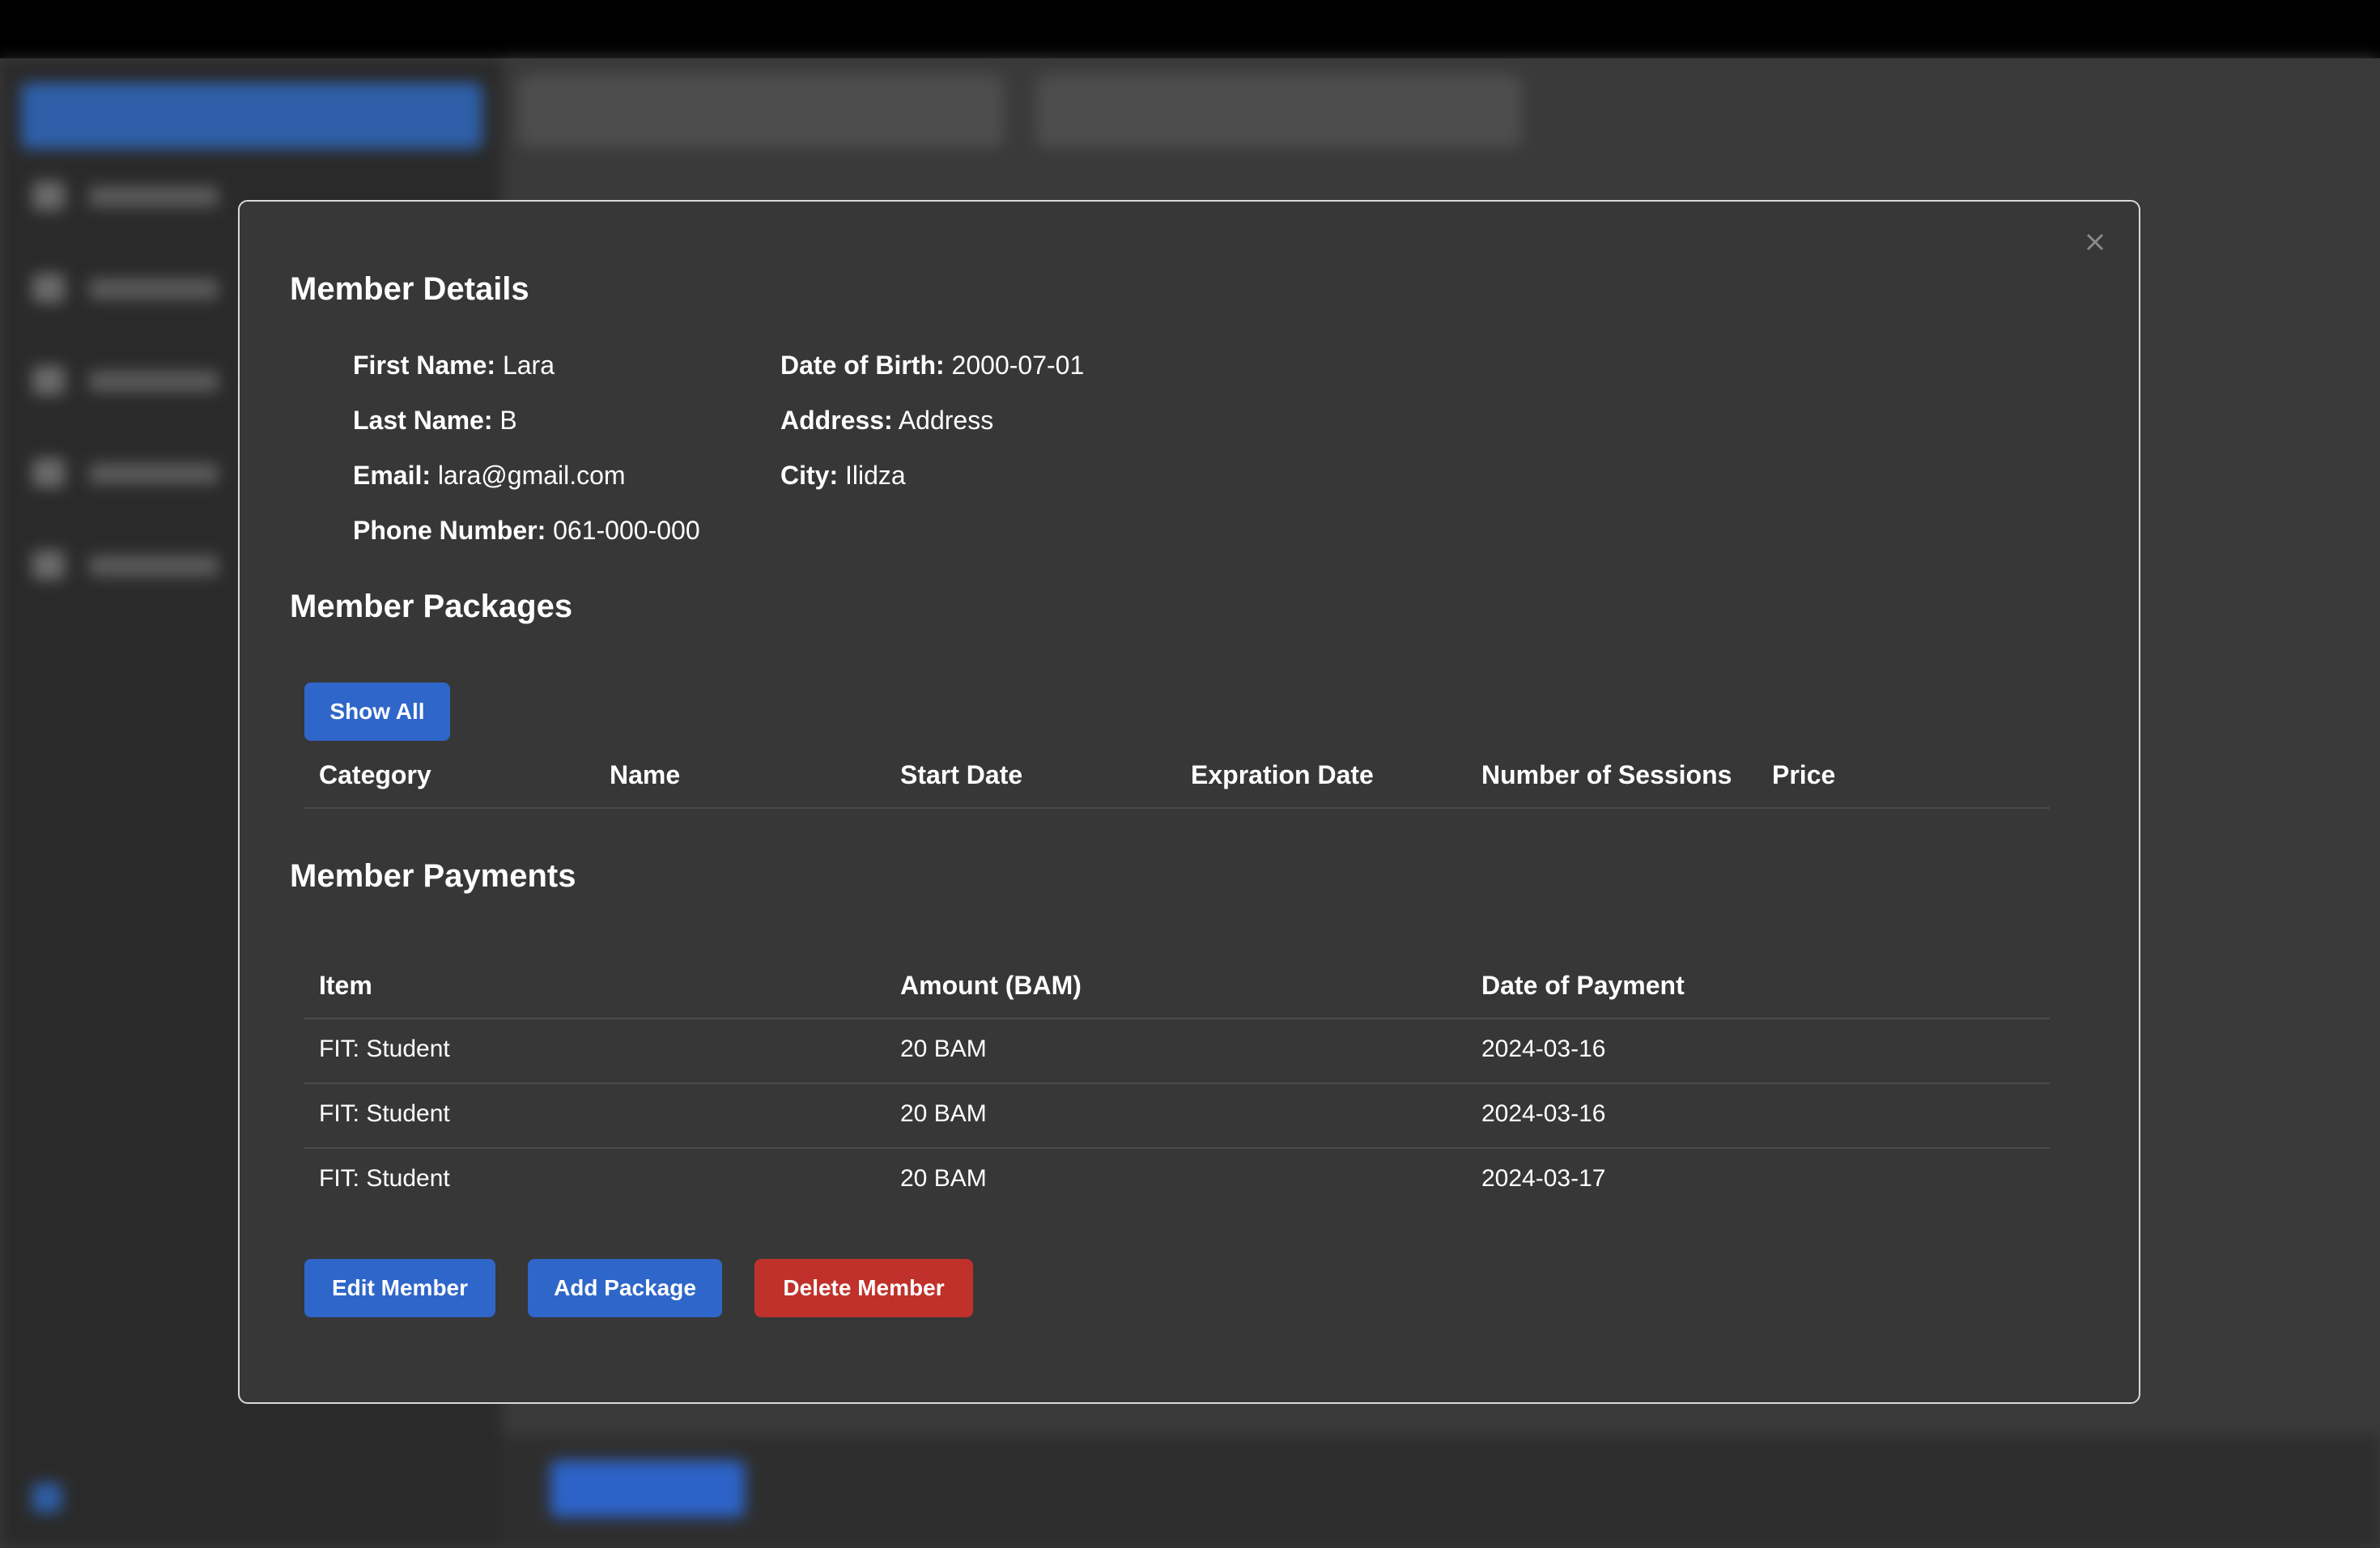  I want to click on member-payments-title: Member Payments, so click(433, 876).